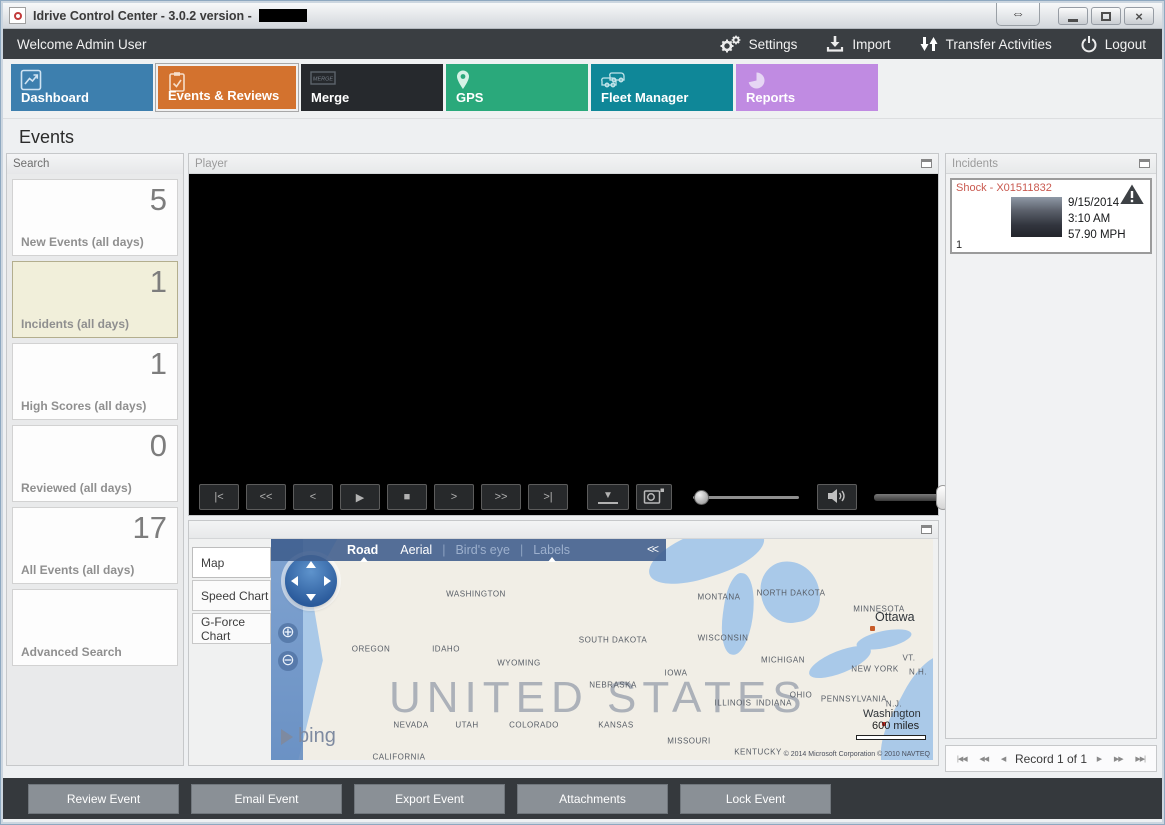 The width and height of the screenshot is (1165, 825). What do you see at coordinates (592, 798) in the screenshot?
I see `attachments-button: Attachments` at bounding box center [592, 798].